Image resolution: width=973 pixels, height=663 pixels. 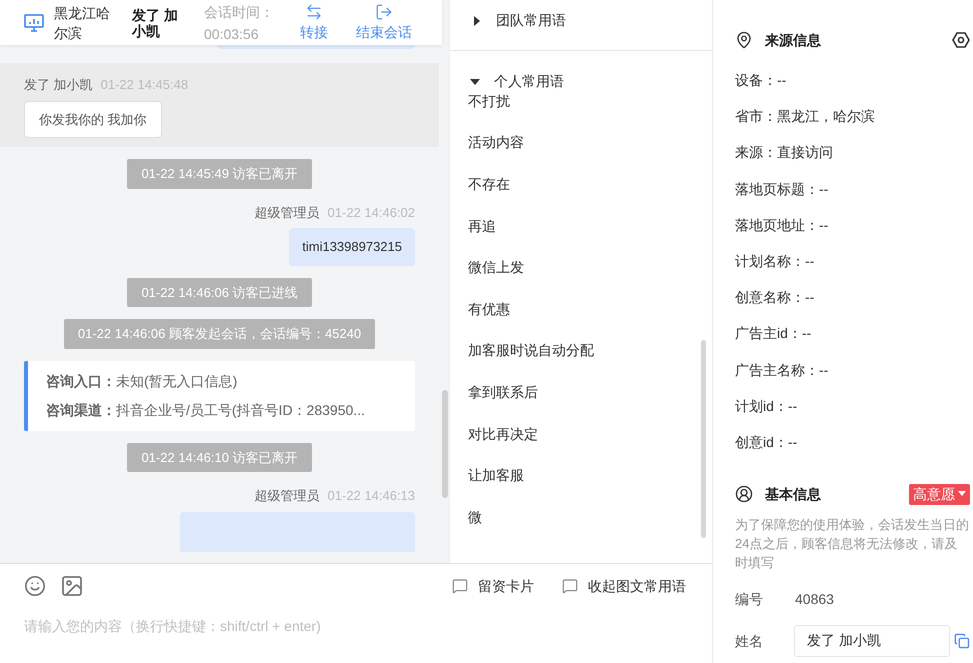 What do you see at coordinates (489, 184) in the screenshot?
I see `phrase-item: 不存在` at bounding box center [489, 184].